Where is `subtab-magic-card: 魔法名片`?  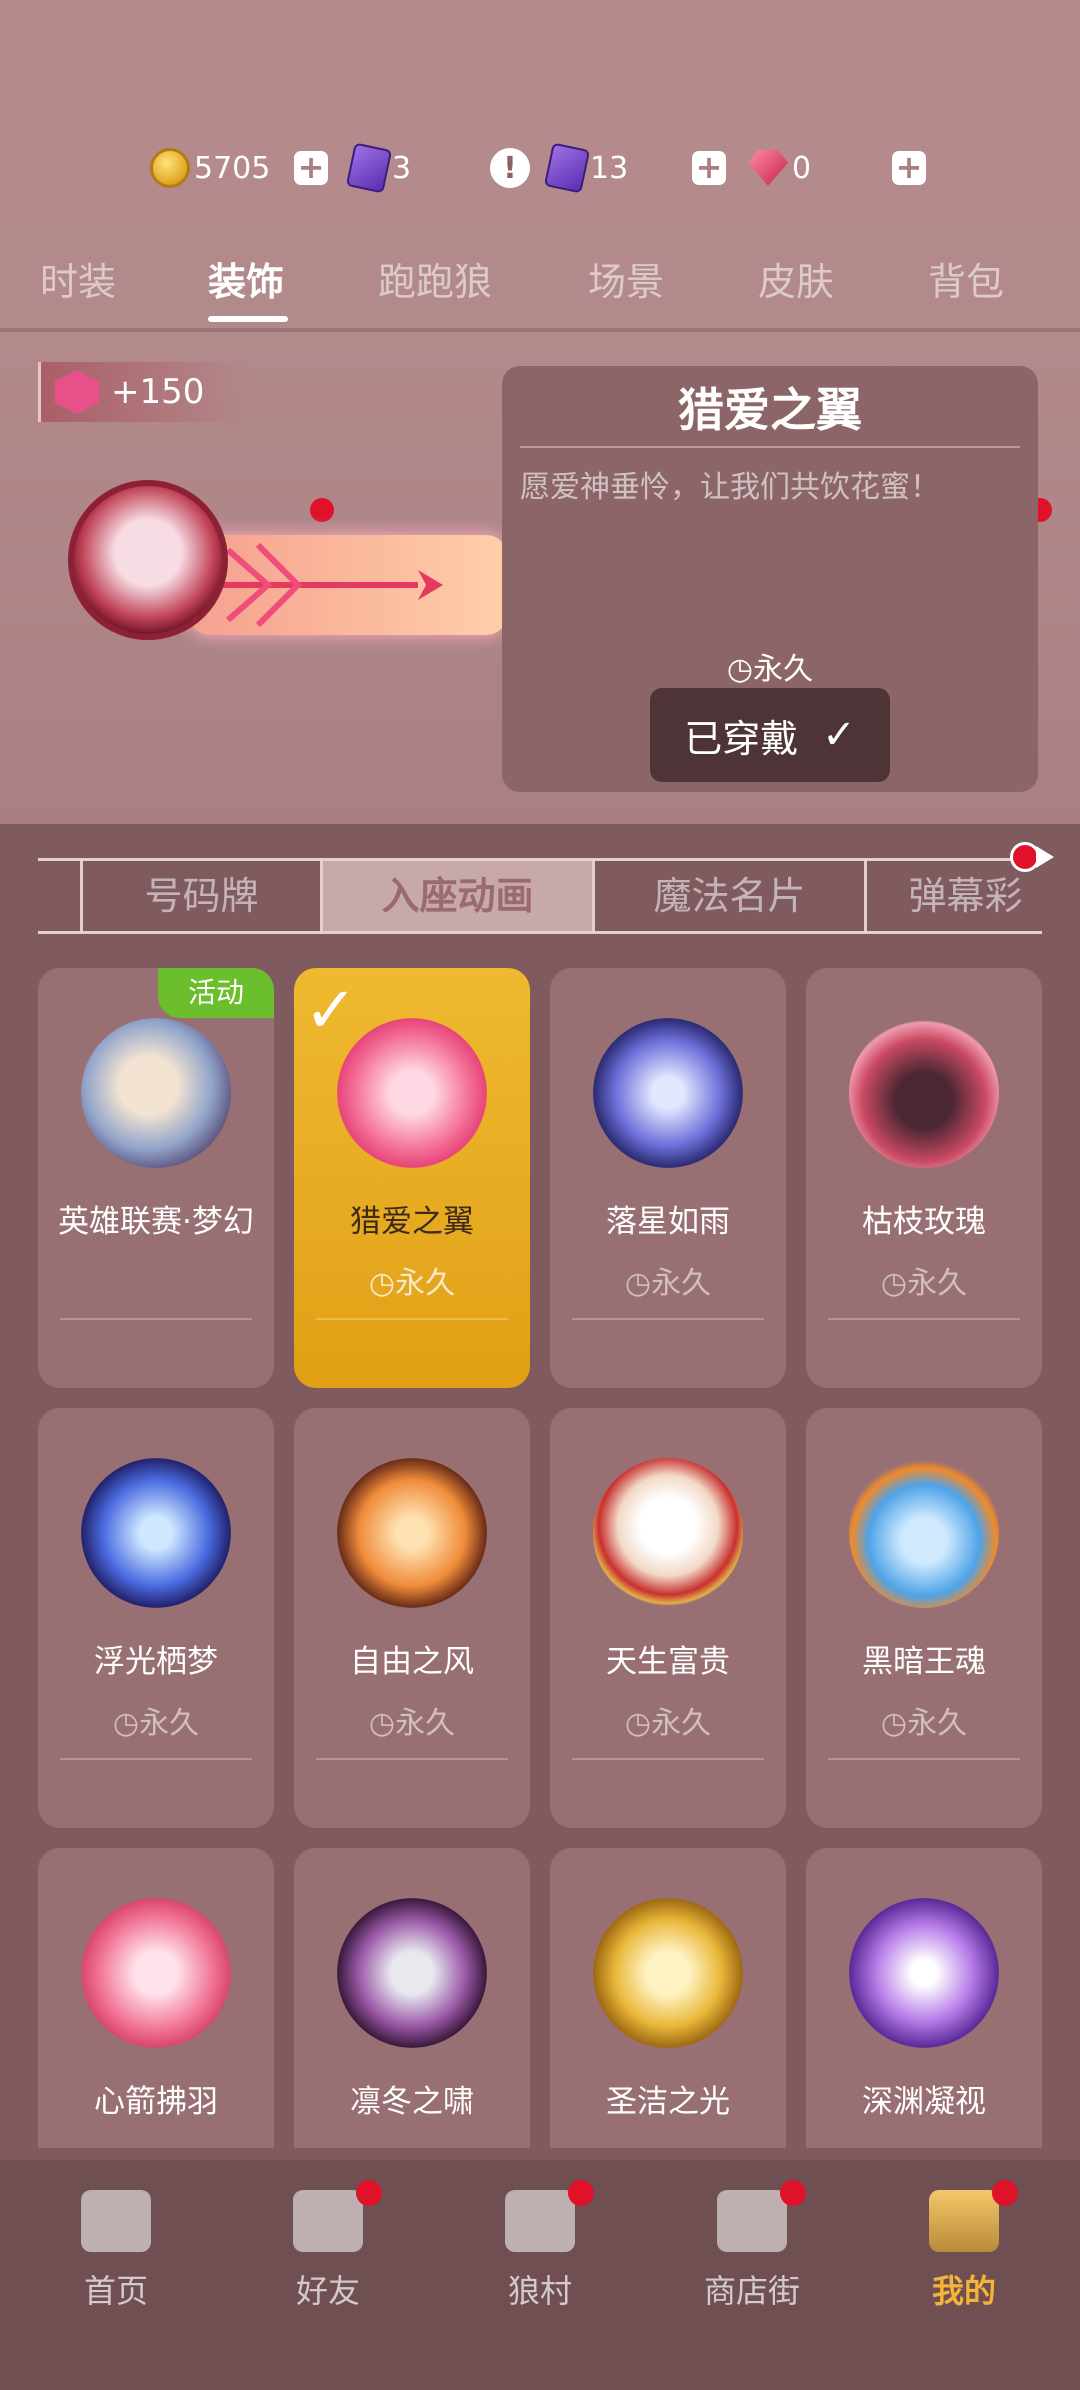
subtab-magic-card: 魔法名片 is located at coordinates (728, 896).